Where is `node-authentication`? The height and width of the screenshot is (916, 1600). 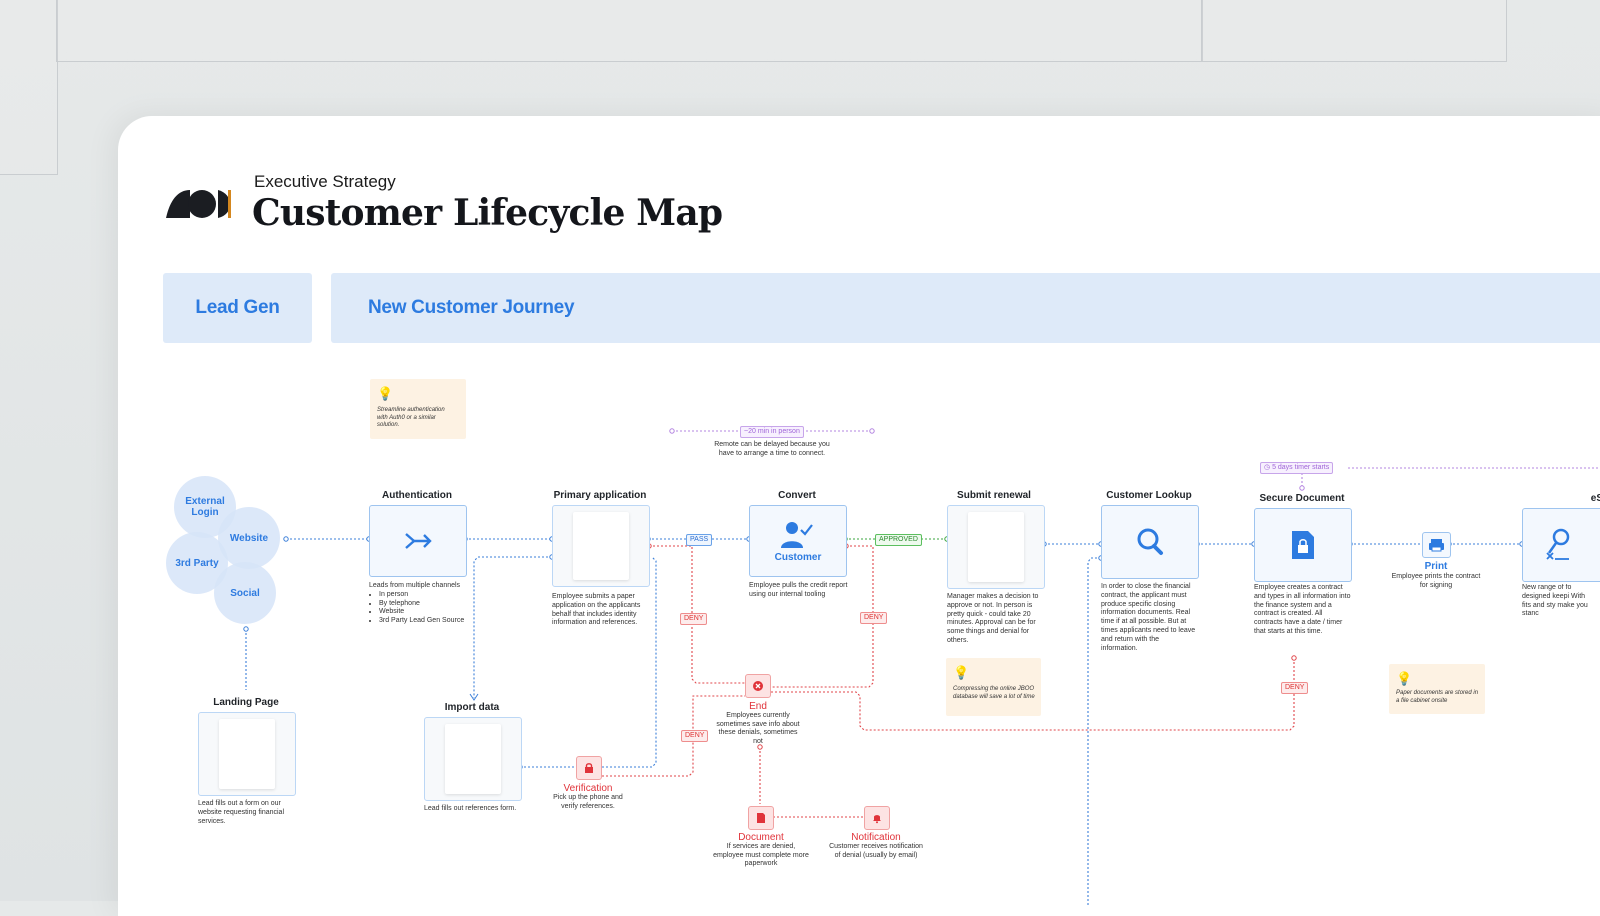 node-authentication is located at coordinates (418, 541).